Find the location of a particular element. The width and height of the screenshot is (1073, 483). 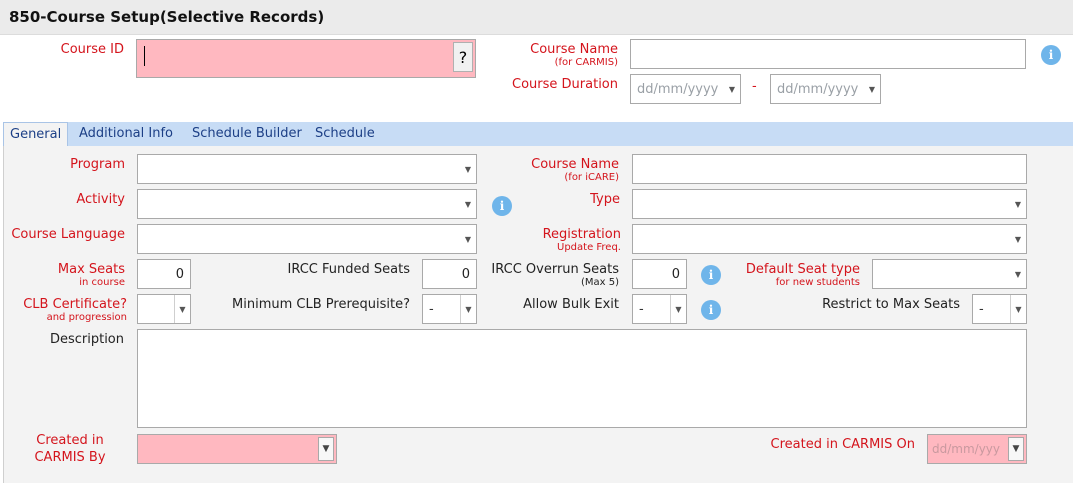

course-duration-end-picker: dd/mm/yyyy ▼ is located at coordinates (825, 89).